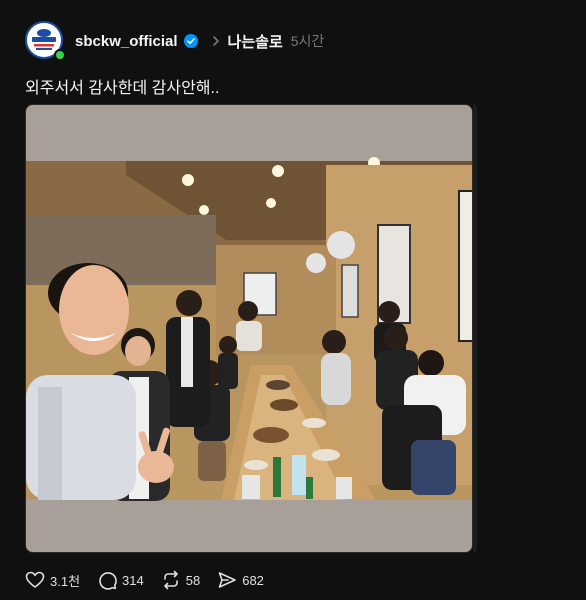 Image resolution: width=586 pixels, height=600 pixels. What do you see at coordinates (240, 580) in the screenshot?
I see `share-button: 682` at bounding box center [240, 580].